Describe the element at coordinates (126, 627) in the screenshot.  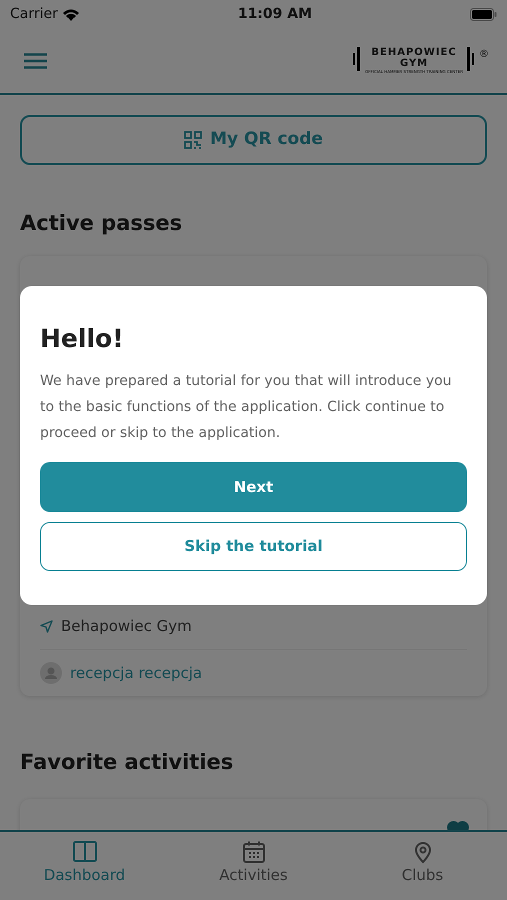
I see `club-name: Behapowiec Gym` at that location.